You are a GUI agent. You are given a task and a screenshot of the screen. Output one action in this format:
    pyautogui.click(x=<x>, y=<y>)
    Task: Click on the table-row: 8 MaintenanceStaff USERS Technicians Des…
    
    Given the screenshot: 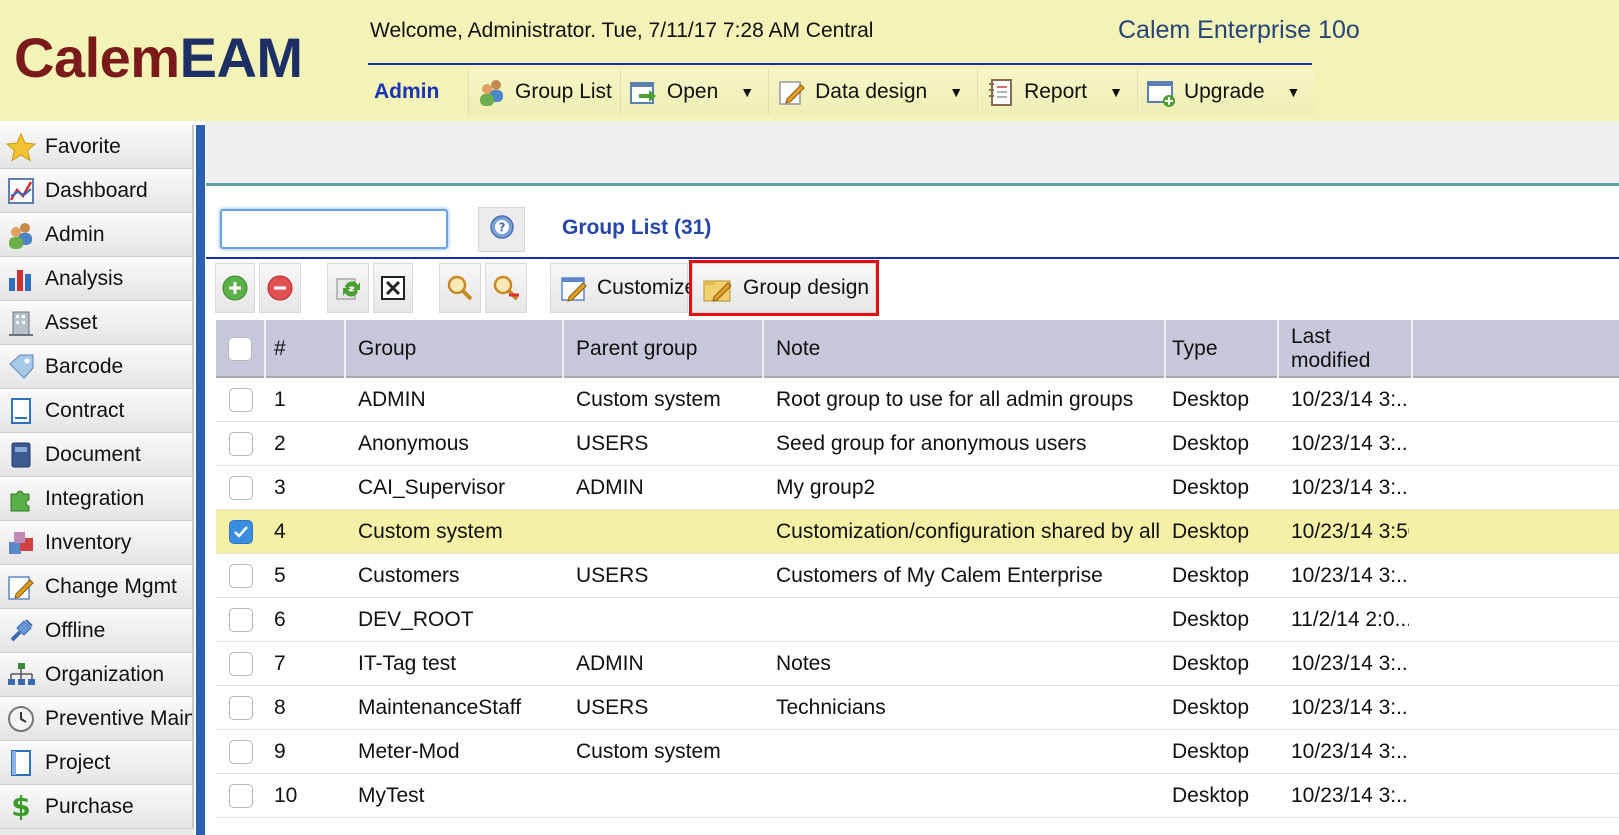 What is the action you would take?
    pyautogui.click(x=917, y=708)
    